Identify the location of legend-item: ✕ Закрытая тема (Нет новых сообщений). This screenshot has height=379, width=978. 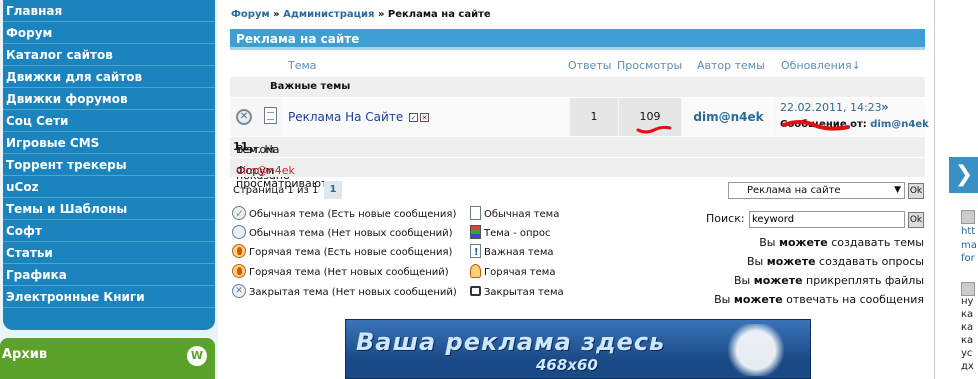
(344, 292).